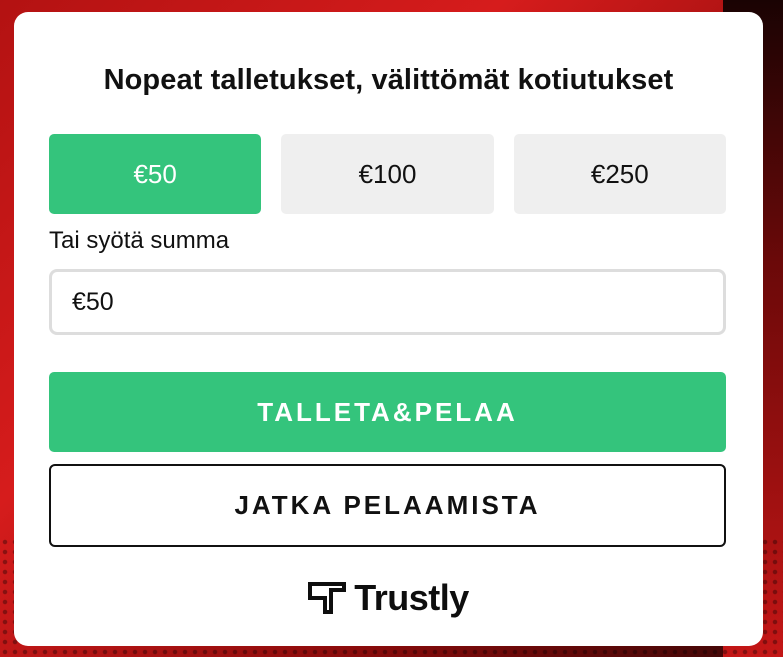 The image size is (783, 657). I want to click on trustly-brand: Trustly, so click(388, 598).